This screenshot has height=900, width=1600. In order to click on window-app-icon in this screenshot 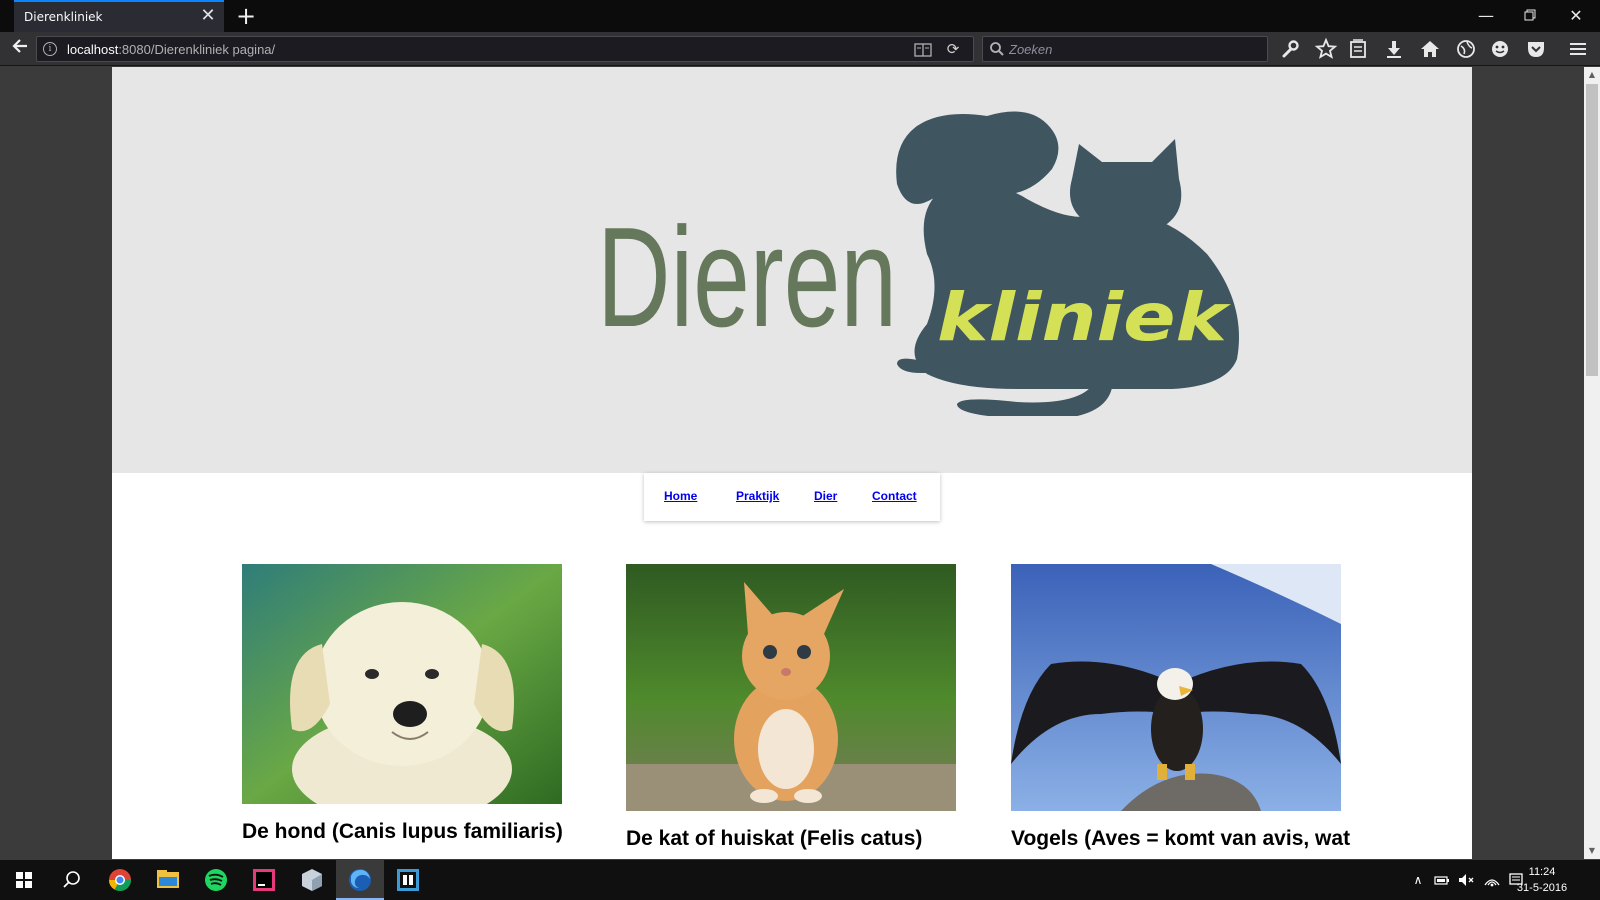, I will do `click(408, 880)`.